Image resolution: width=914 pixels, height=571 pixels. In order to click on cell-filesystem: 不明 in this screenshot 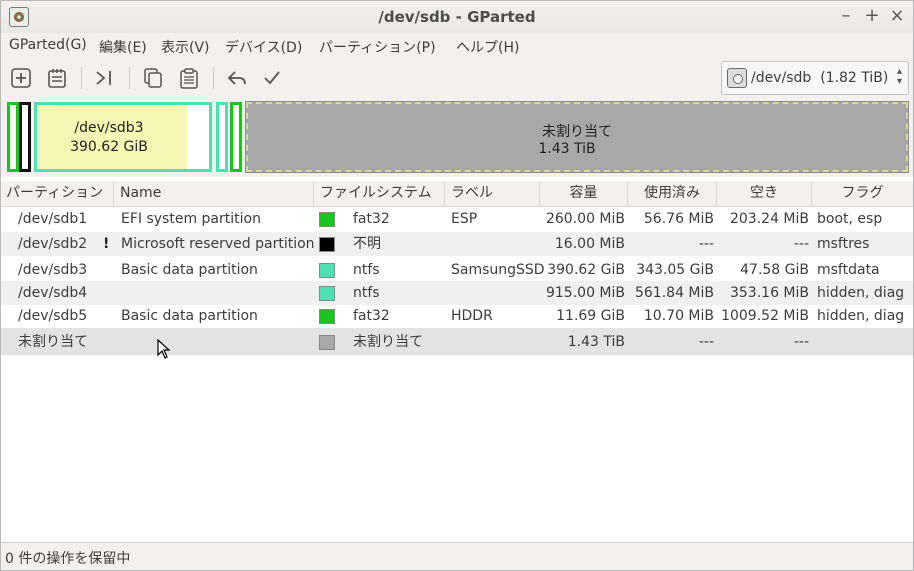, I will do `click(367, 244)`.